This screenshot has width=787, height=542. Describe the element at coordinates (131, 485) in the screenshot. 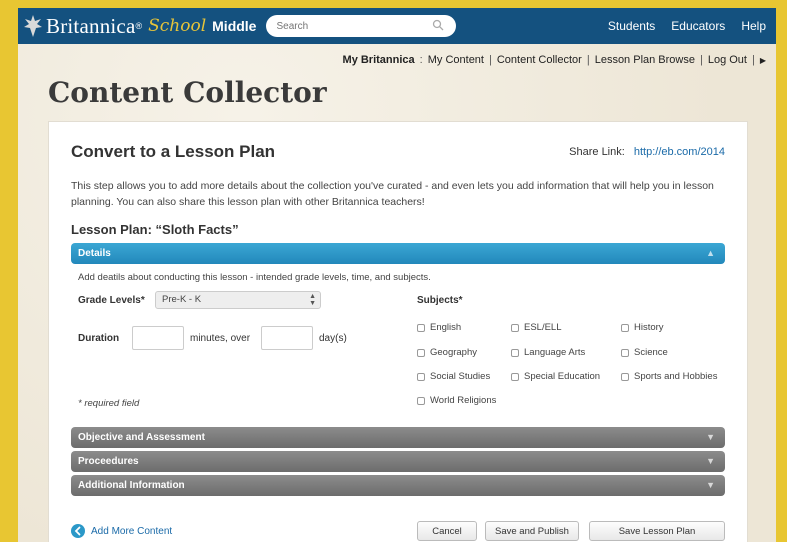

I see `section-label: Additional Information` at that location.